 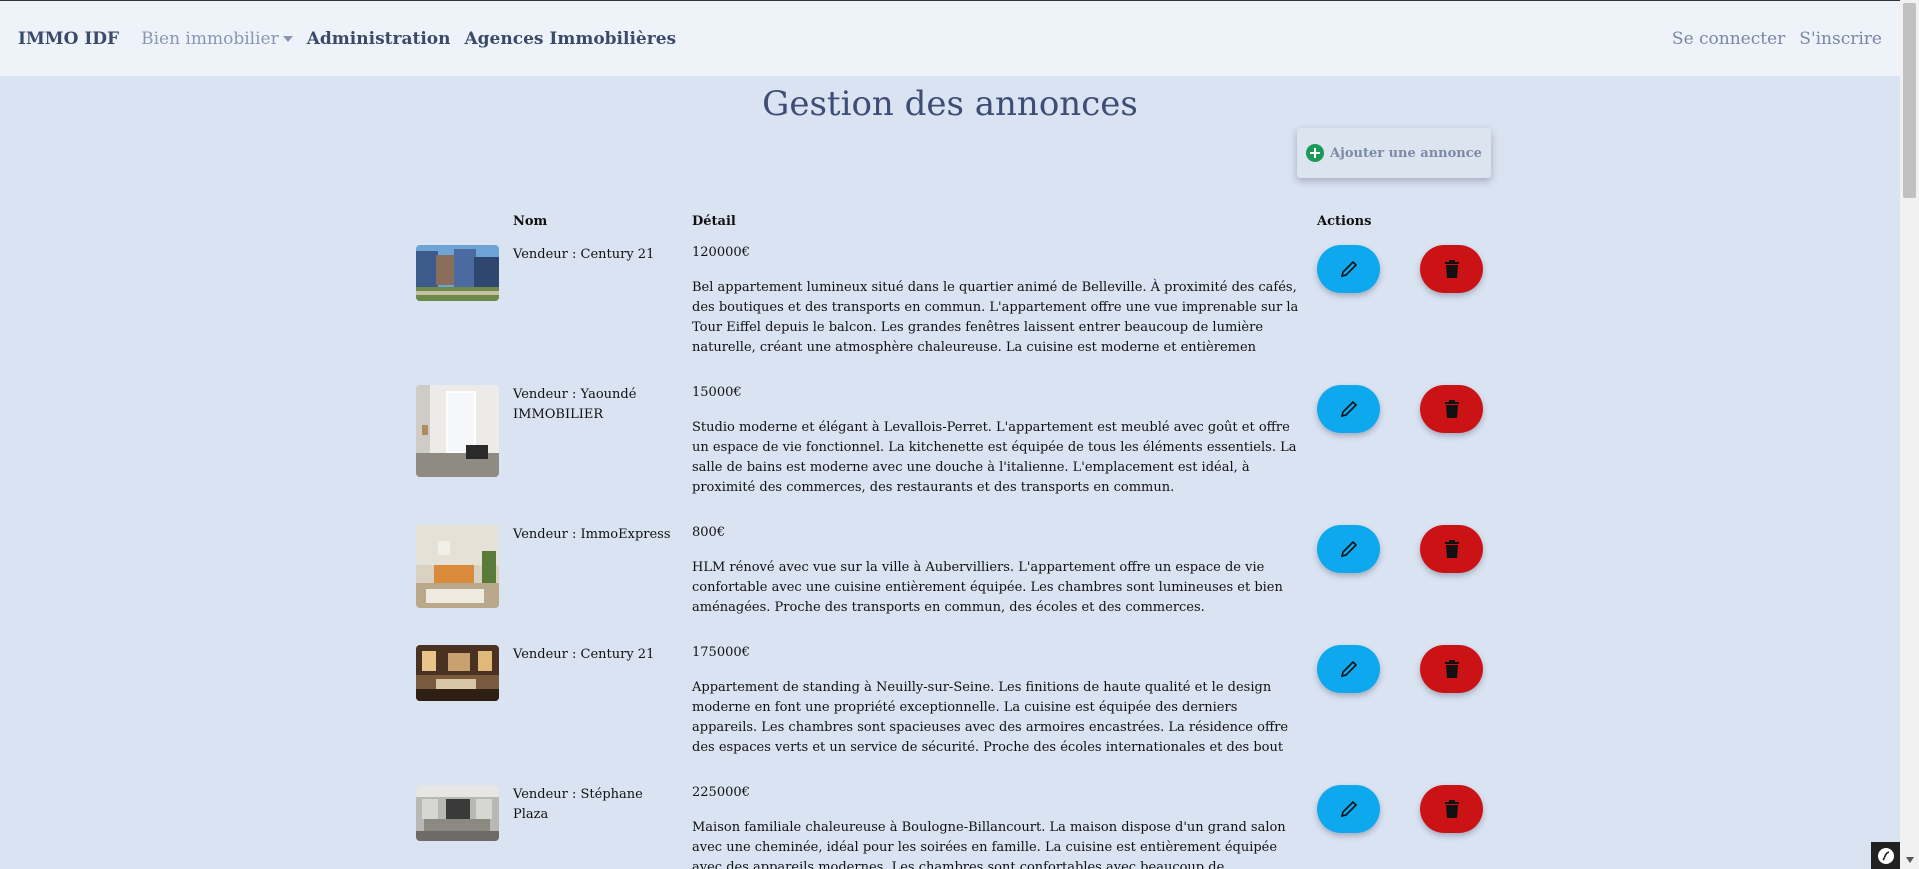 I want to click on symfony-icon, so click(x=1885, y=855).